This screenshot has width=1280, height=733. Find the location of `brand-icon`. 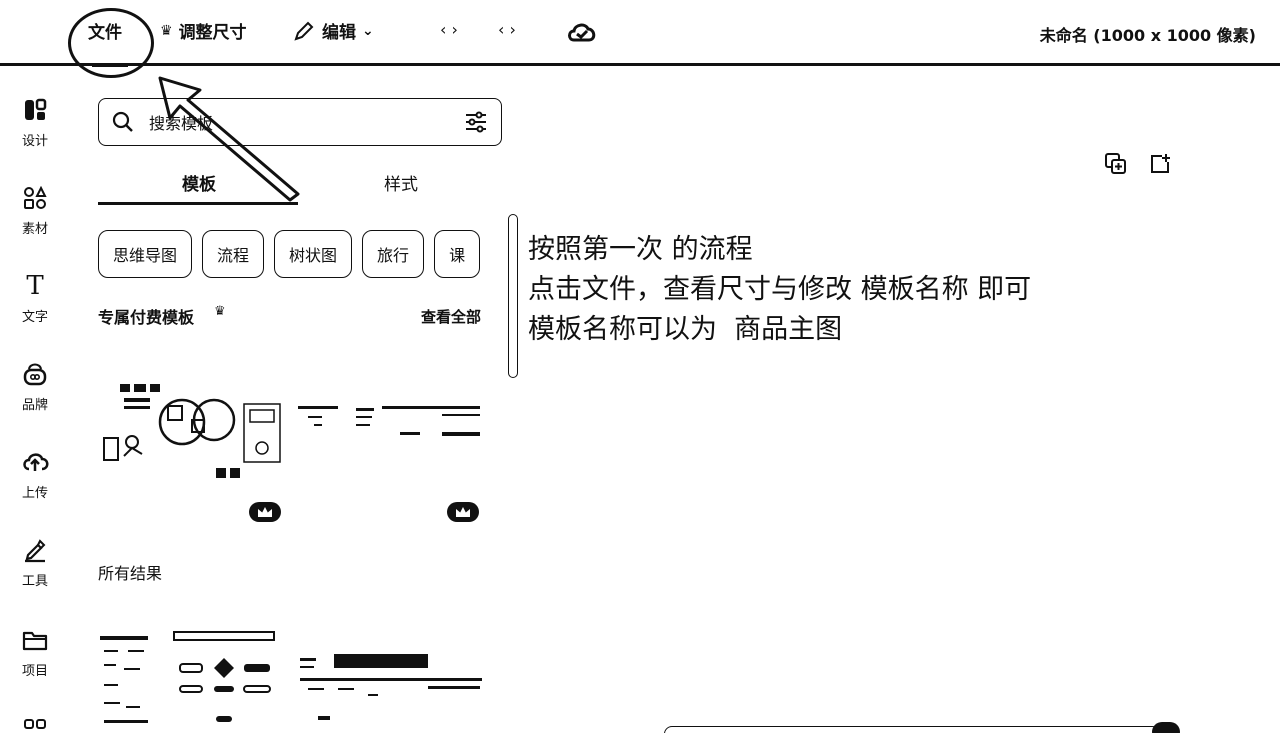

brand-icon is located at coordinates (35, 374).